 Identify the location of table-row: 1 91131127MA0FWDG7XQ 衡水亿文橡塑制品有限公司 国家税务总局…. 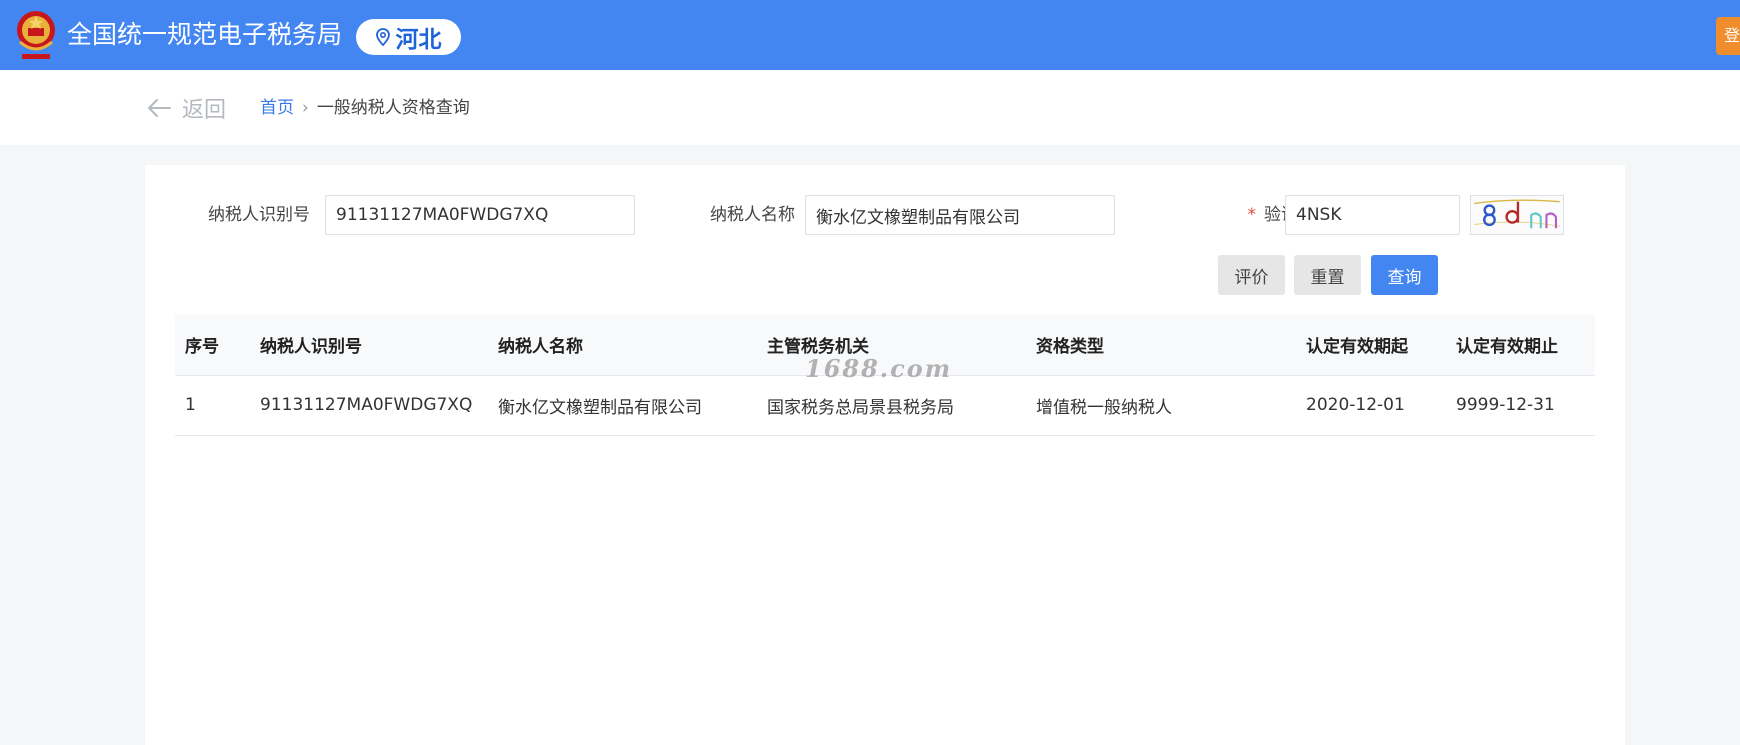
(885, 405).